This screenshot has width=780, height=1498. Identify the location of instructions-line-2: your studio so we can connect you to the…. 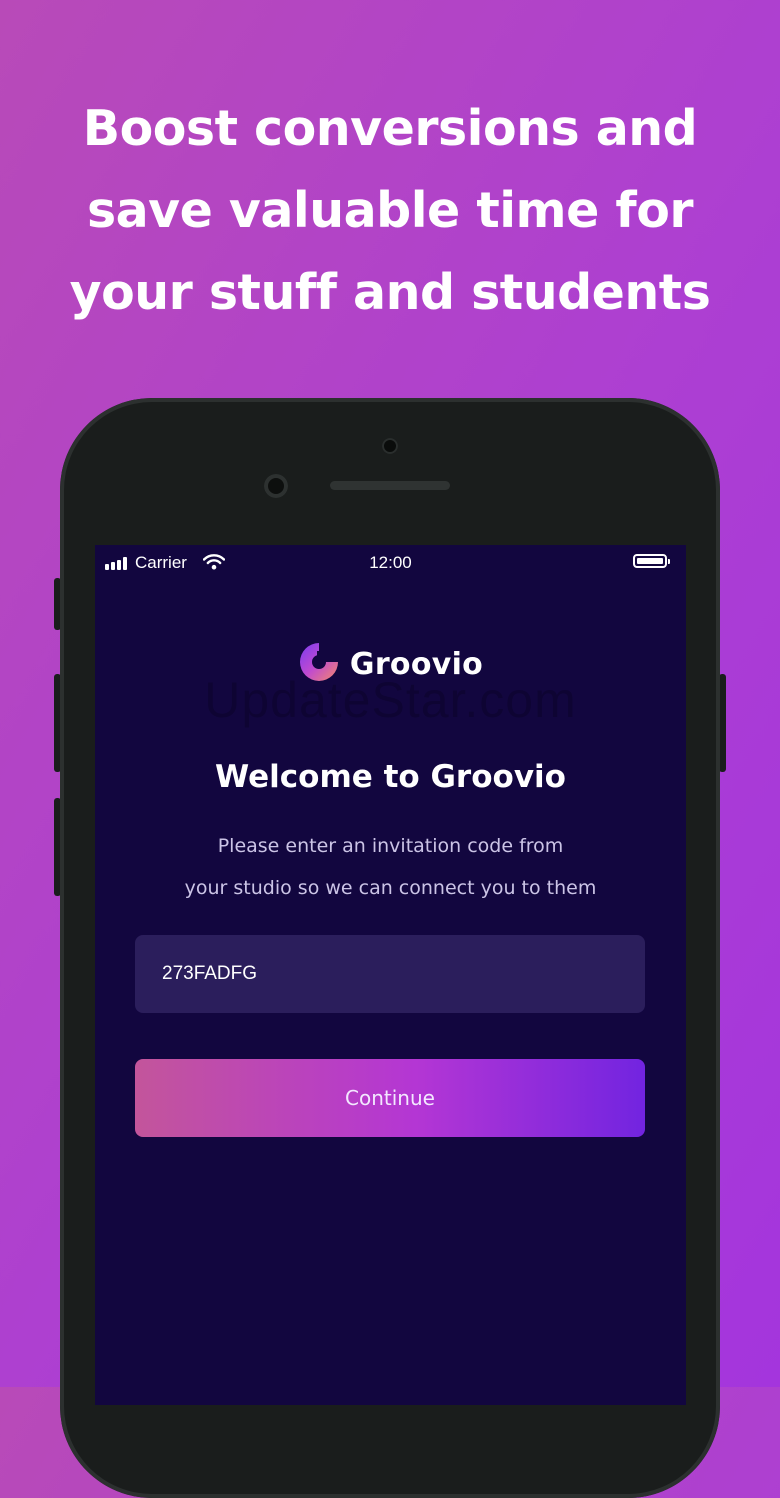
(390, 888).